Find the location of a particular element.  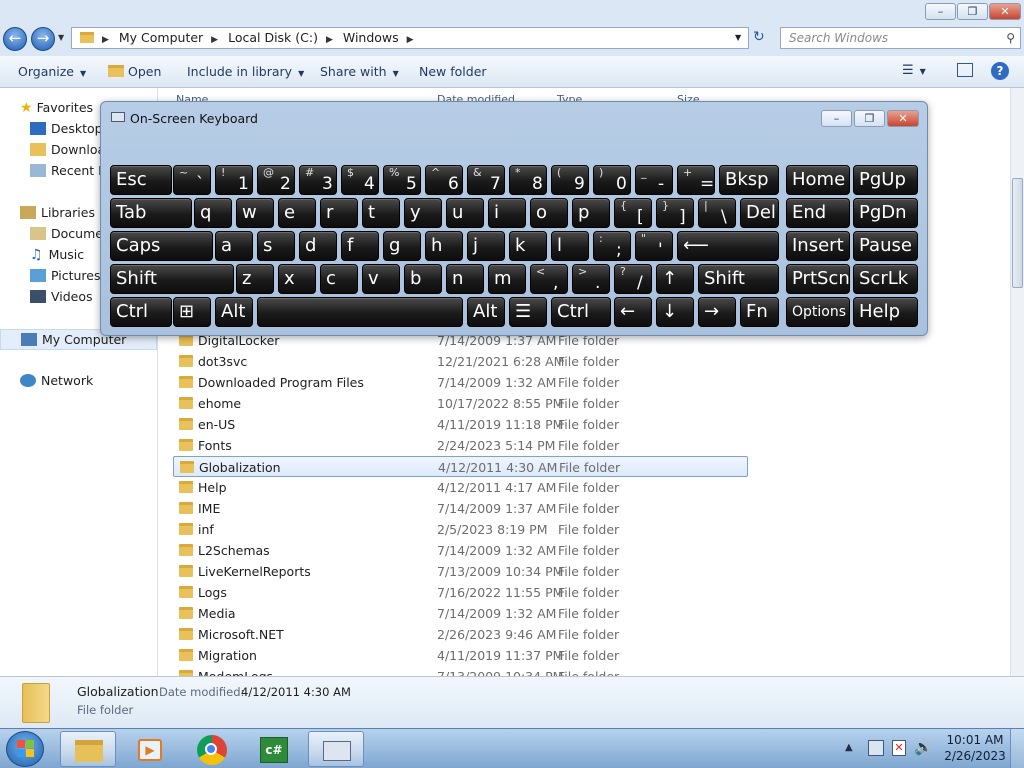

search-icon: ⚲ is located at coordinates (1010, 38).